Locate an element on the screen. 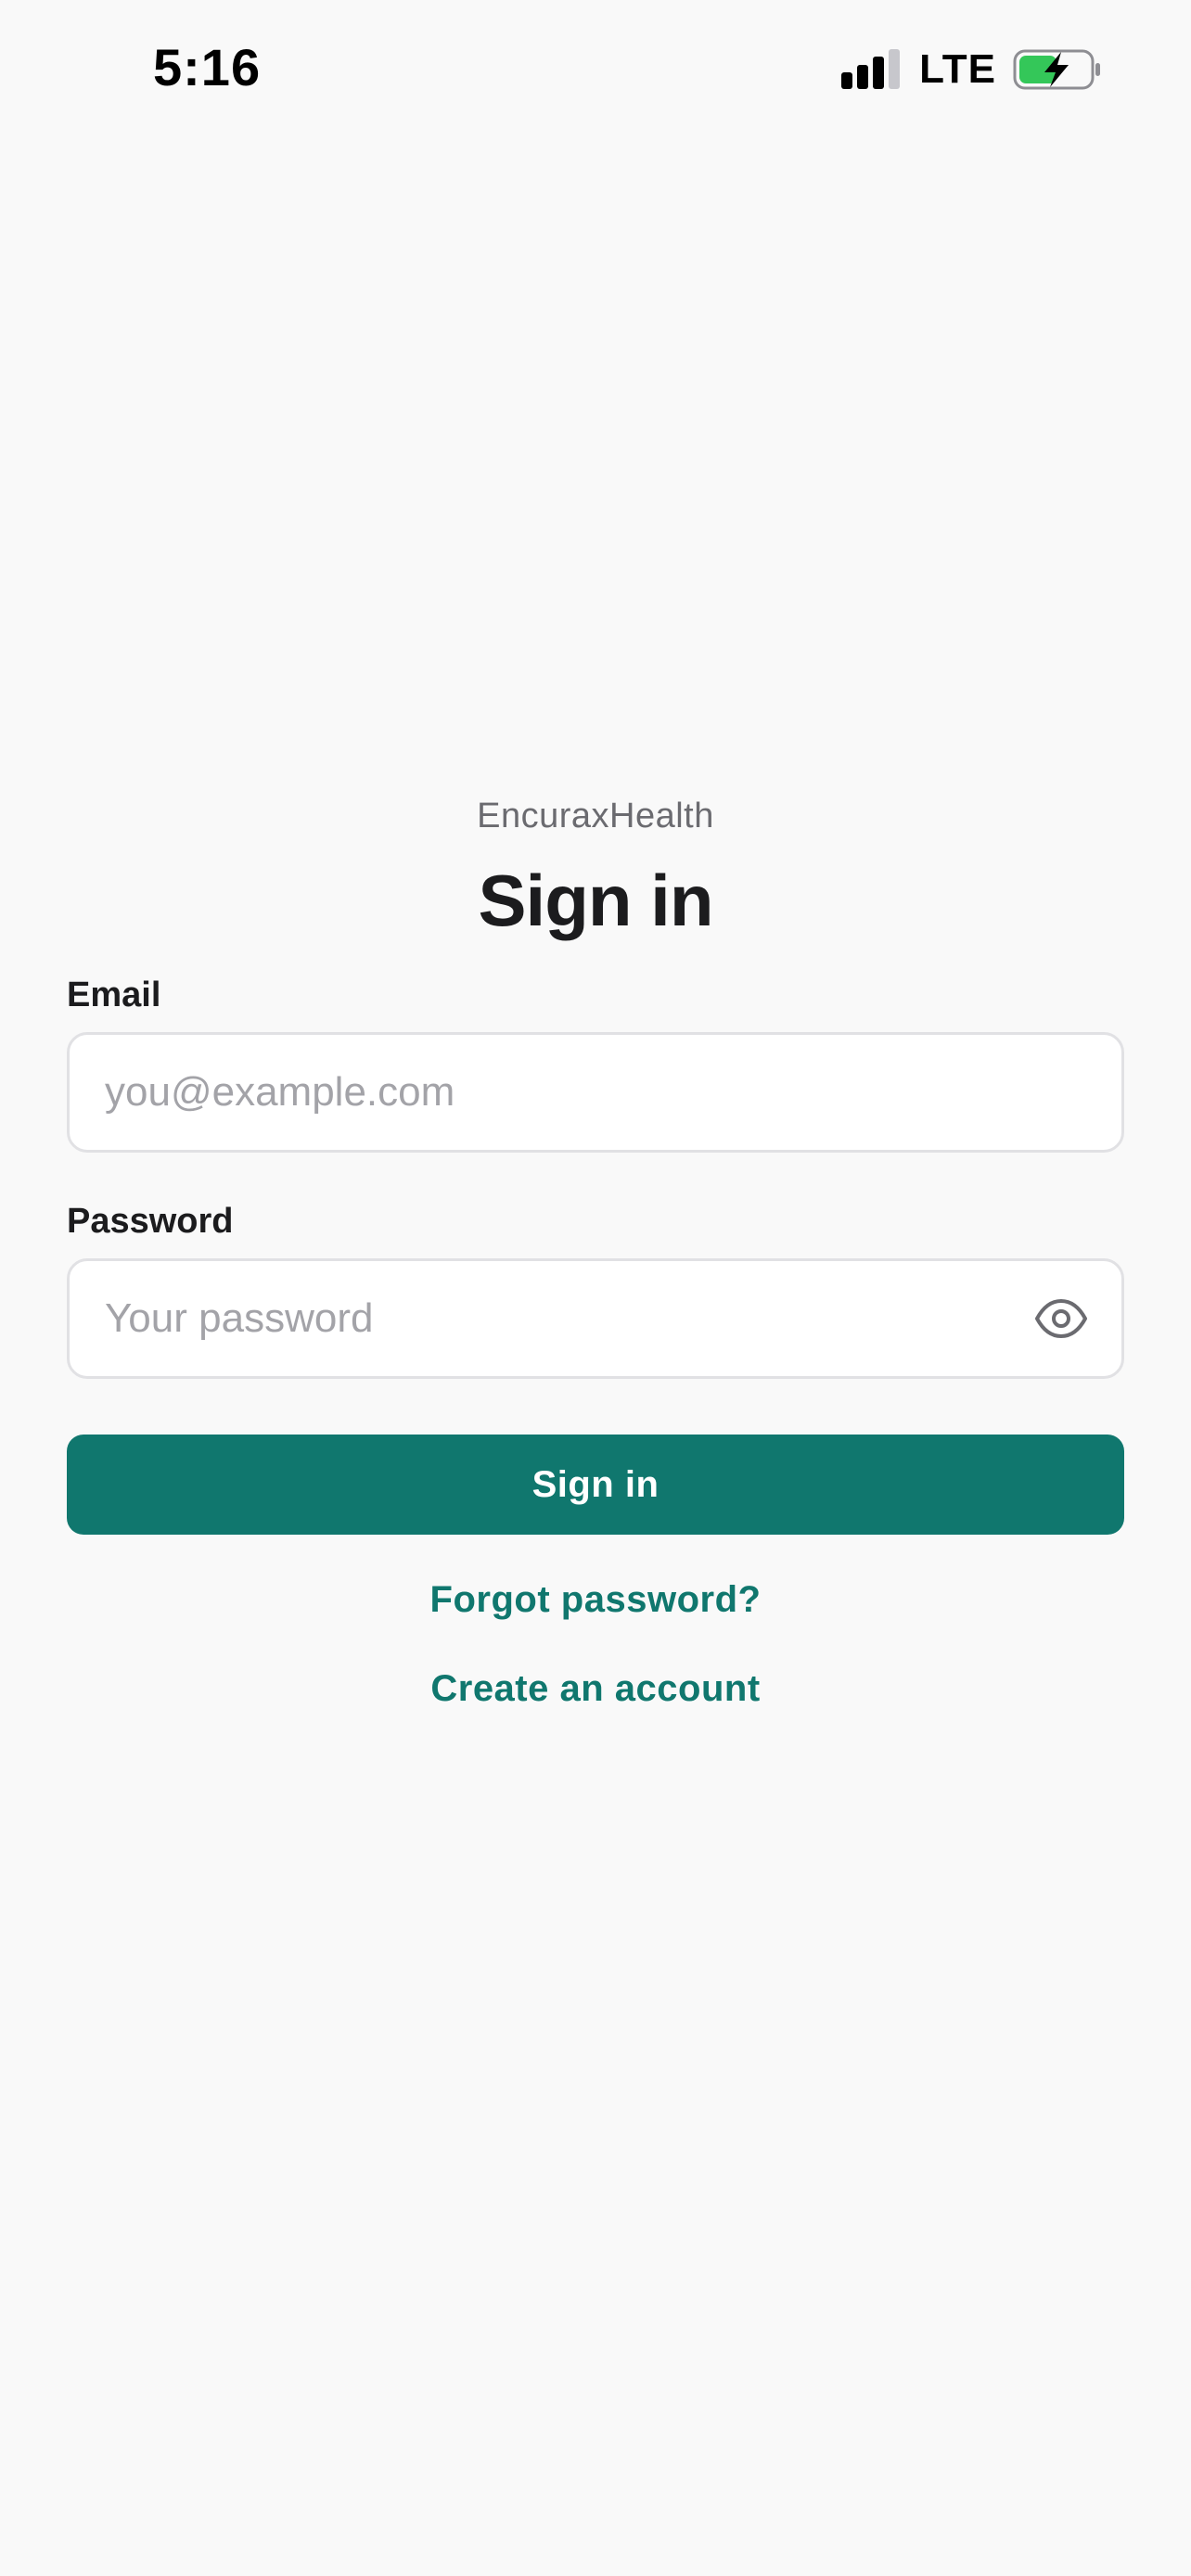 This screenshot has width=1191, height=2576. sign-in-button: Sign in is located at coordinates (595, 1485).